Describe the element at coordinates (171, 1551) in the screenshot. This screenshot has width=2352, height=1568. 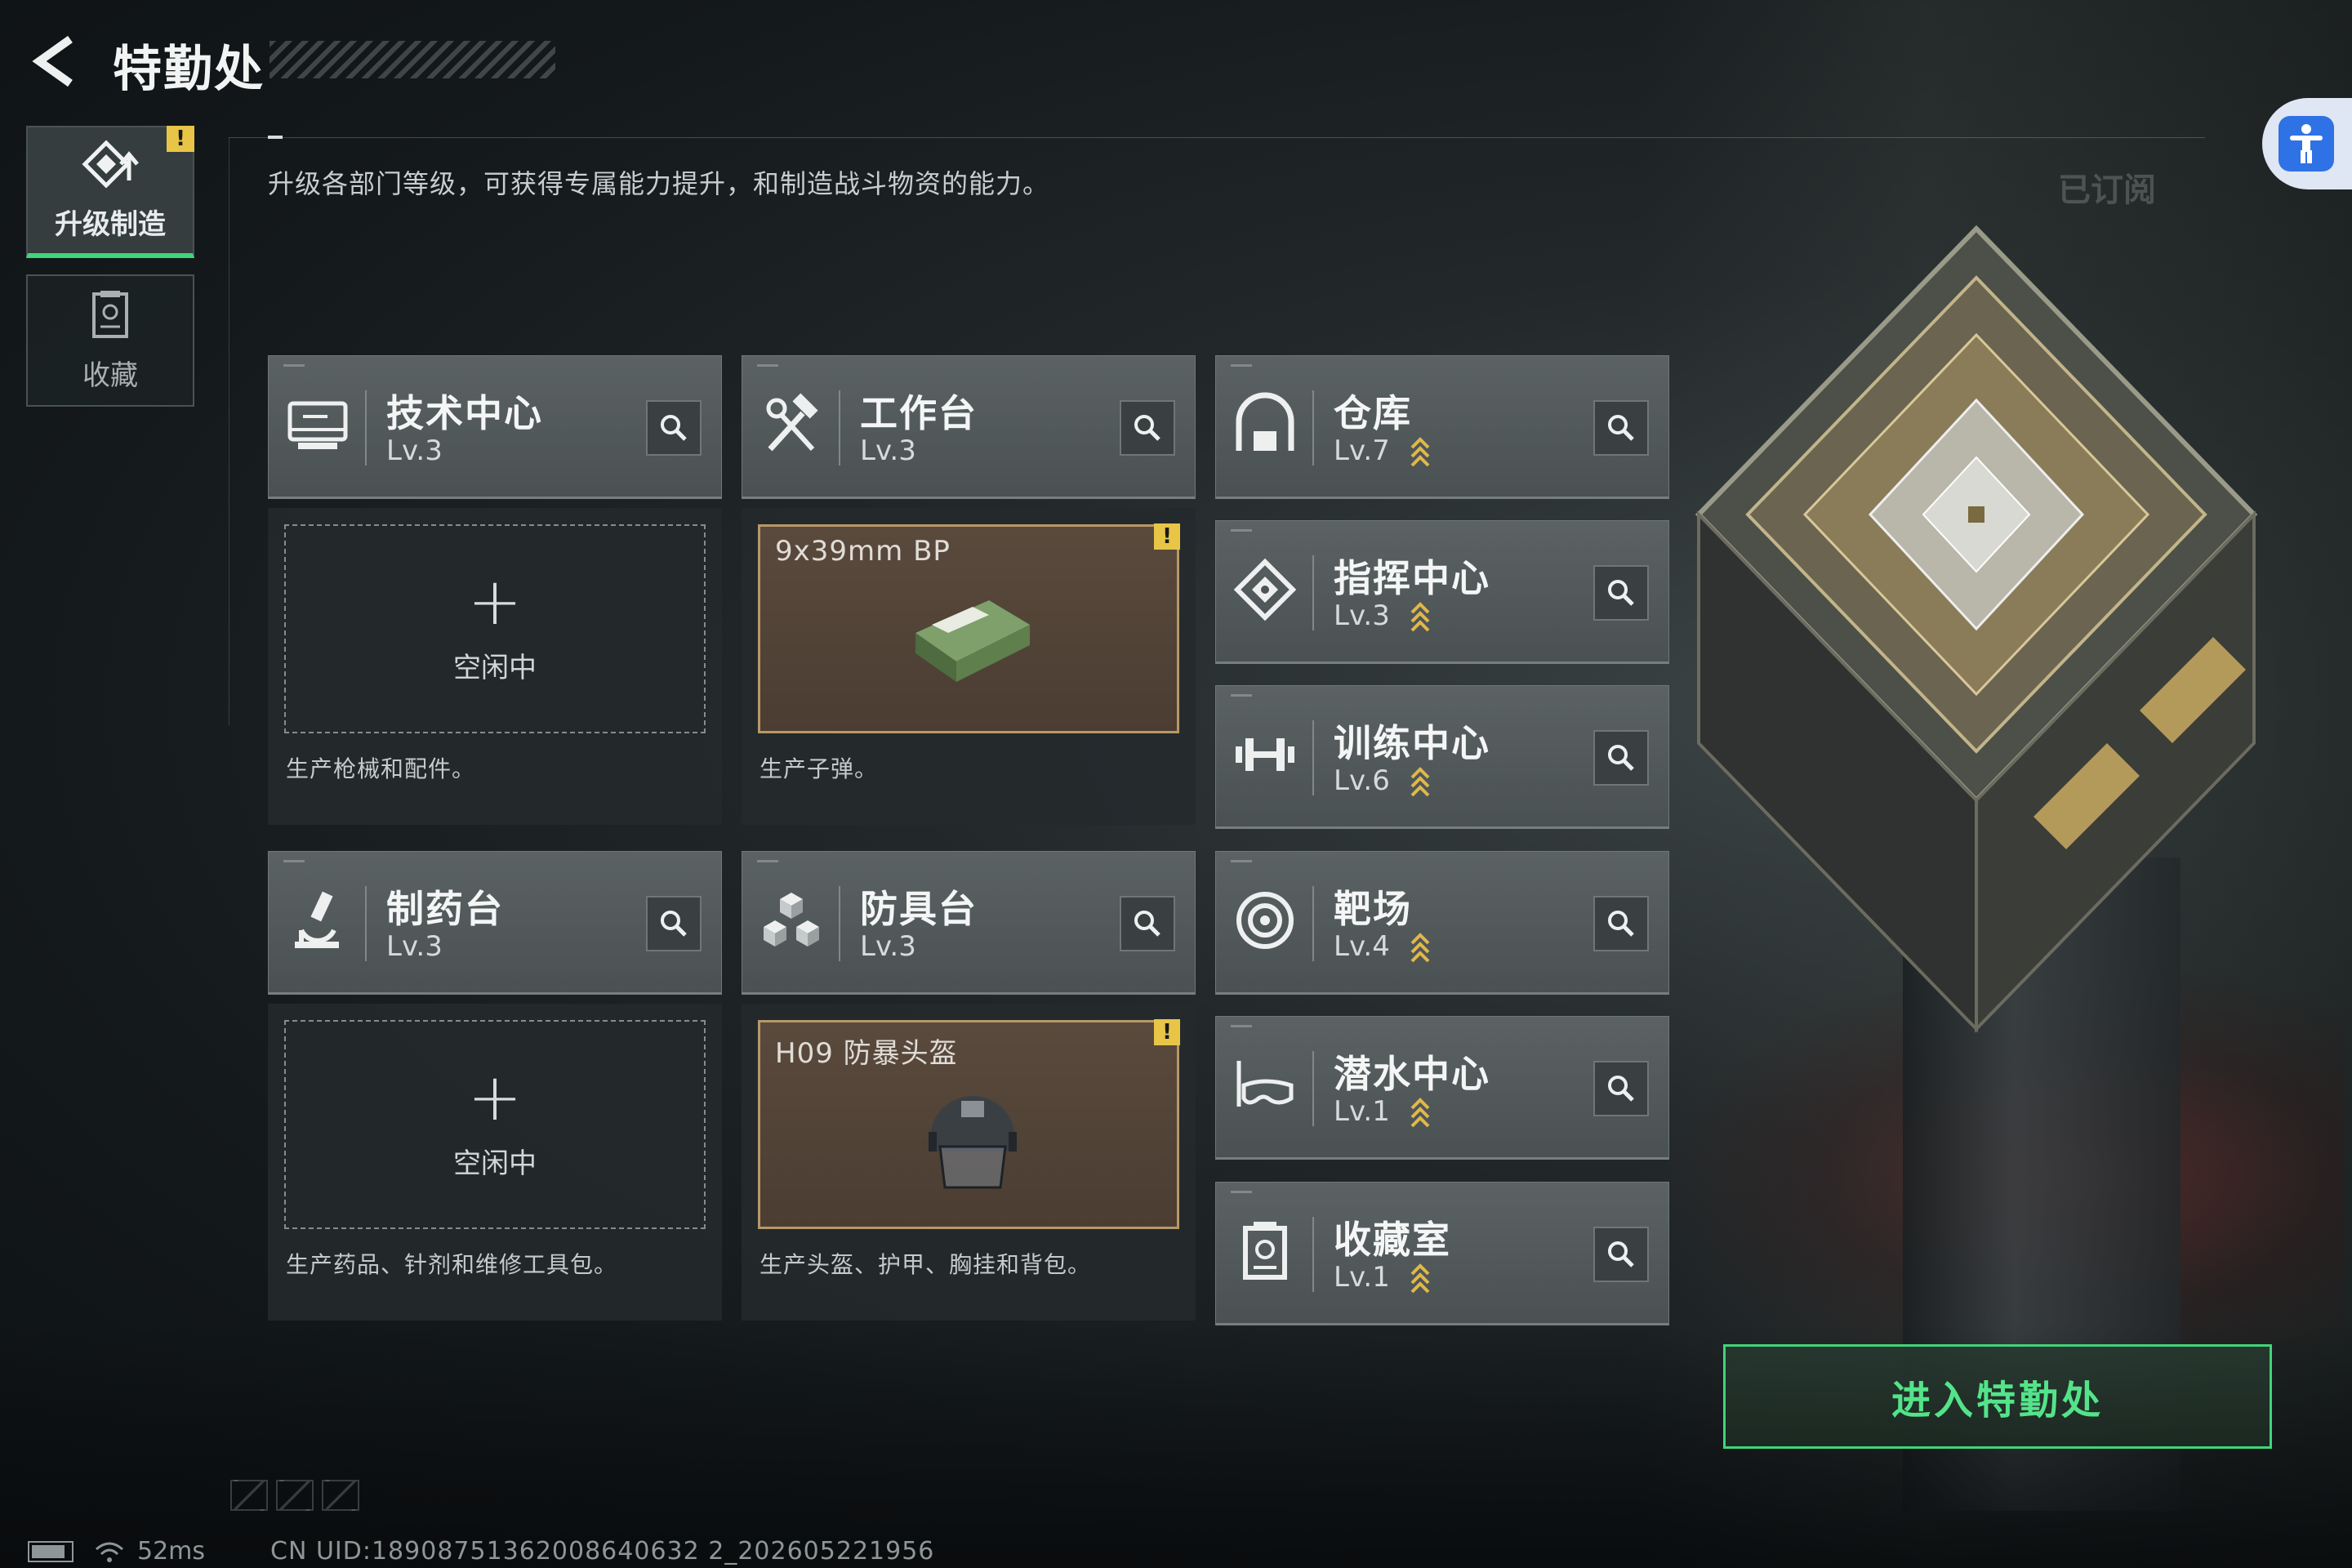
I see `latency-value: 52ms` at that location.